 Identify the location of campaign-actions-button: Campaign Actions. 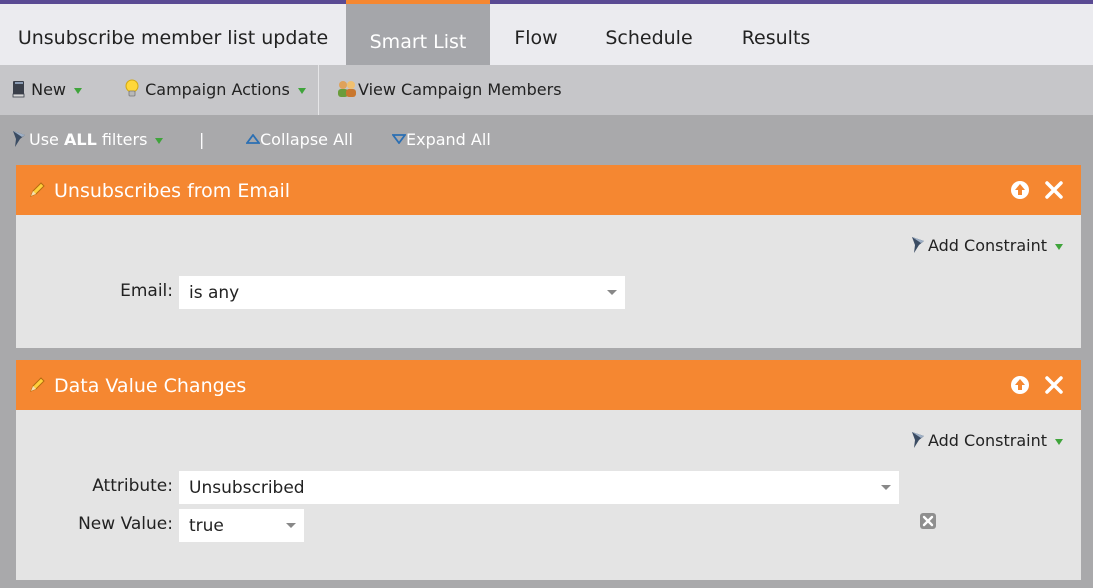
(215, 90).